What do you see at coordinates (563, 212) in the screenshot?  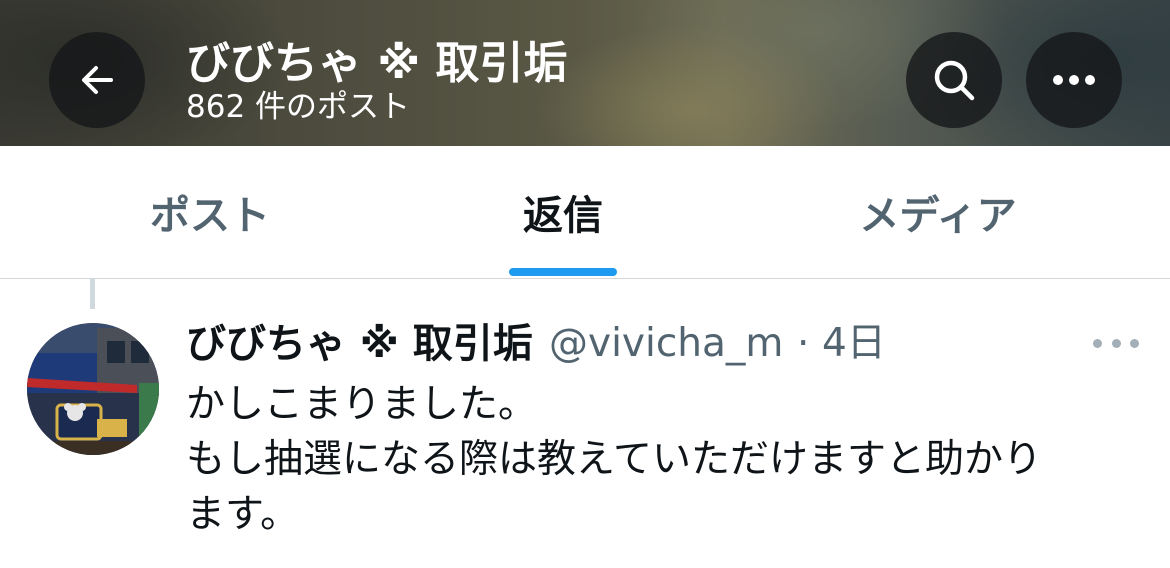 I see `tab-replies: 返信` at bounding box center [563, 212].